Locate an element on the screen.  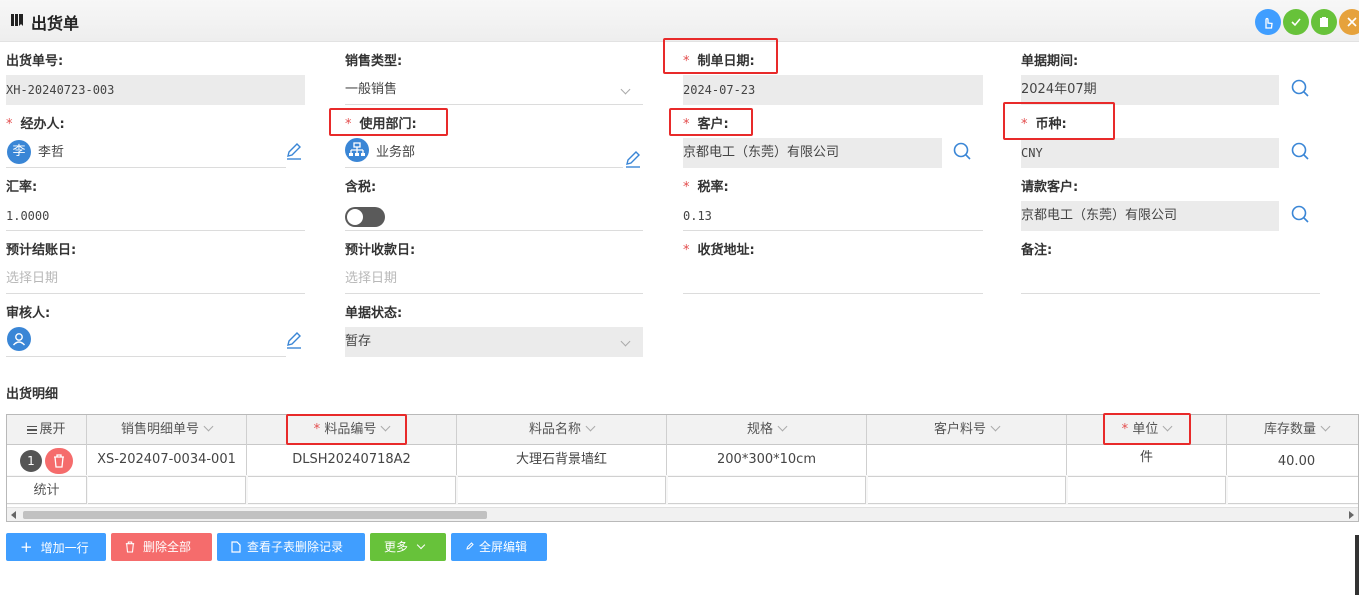
trash-icon is located at coordinates (59, 461).